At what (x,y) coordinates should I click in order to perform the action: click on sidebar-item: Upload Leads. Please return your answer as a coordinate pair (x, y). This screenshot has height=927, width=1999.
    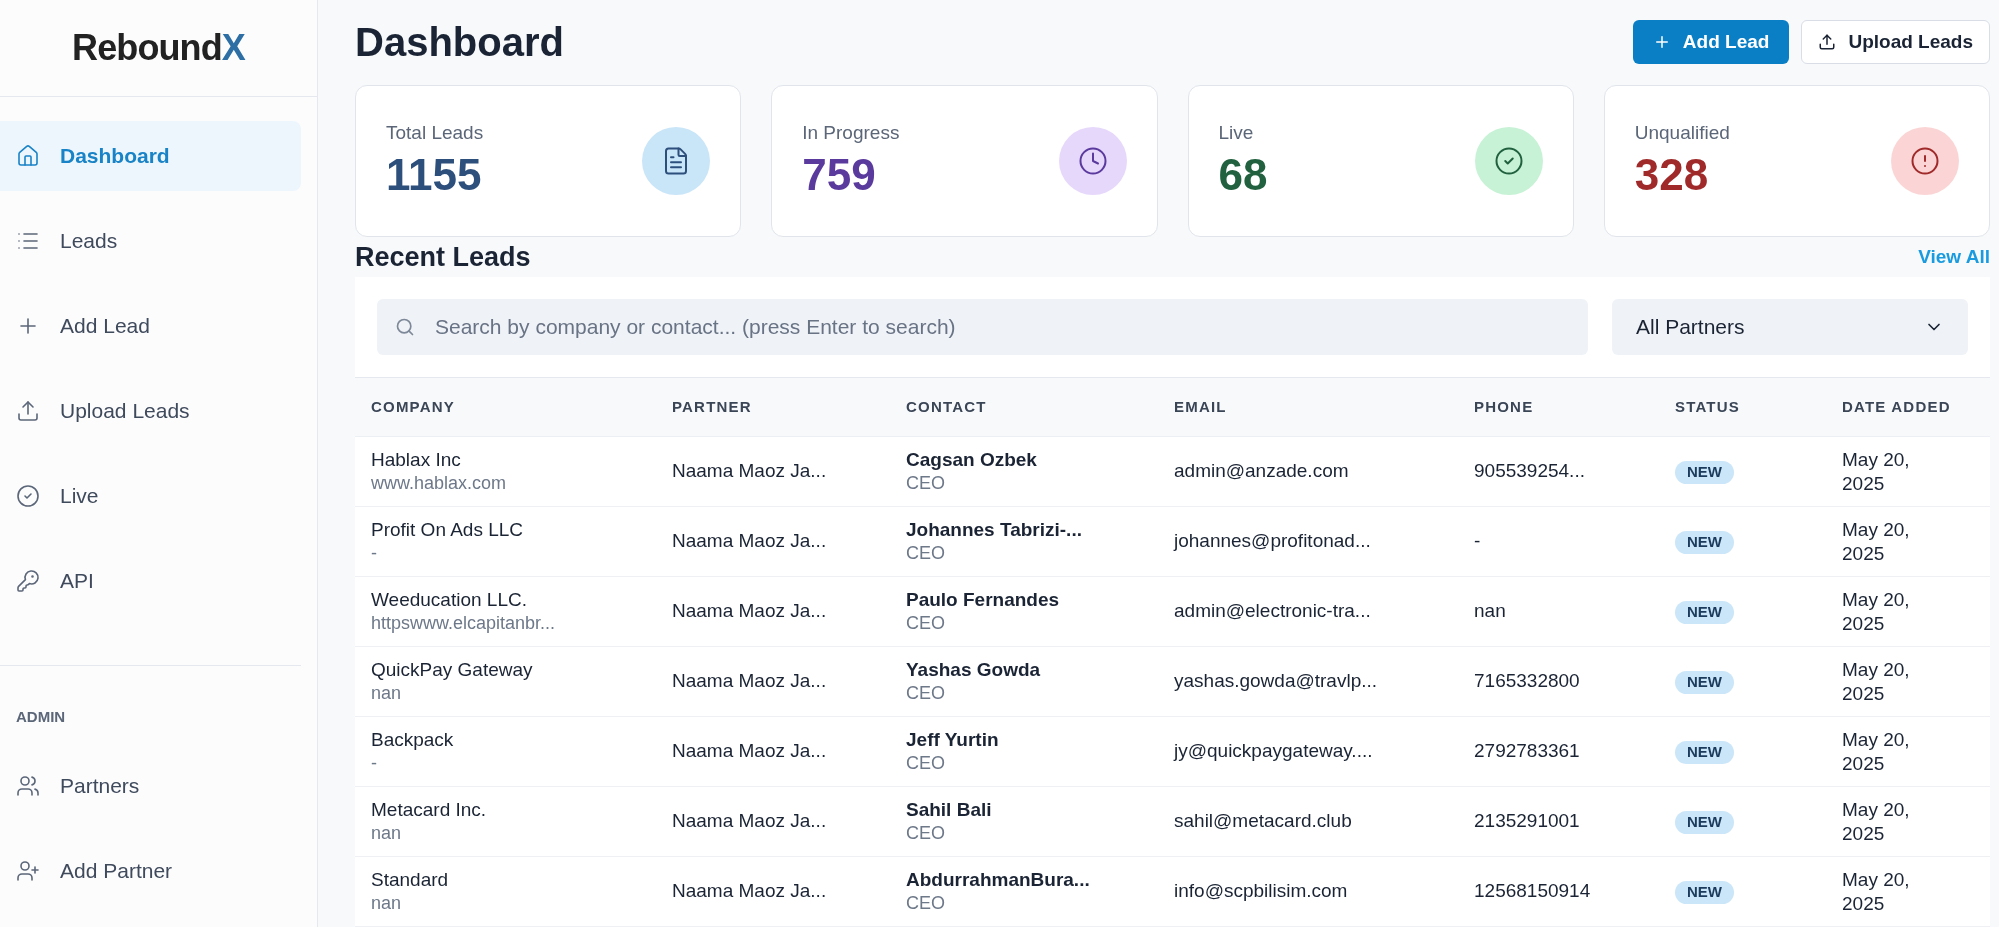
    Looking at the image, I should click on (150, 411).